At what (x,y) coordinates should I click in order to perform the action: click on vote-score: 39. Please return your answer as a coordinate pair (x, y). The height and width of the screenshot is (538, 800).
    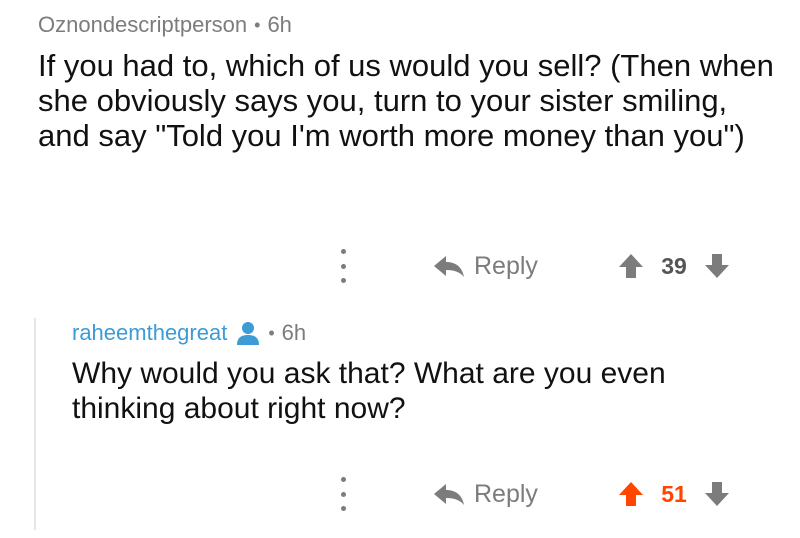
    Looking at the image, I should click on (674, 265).